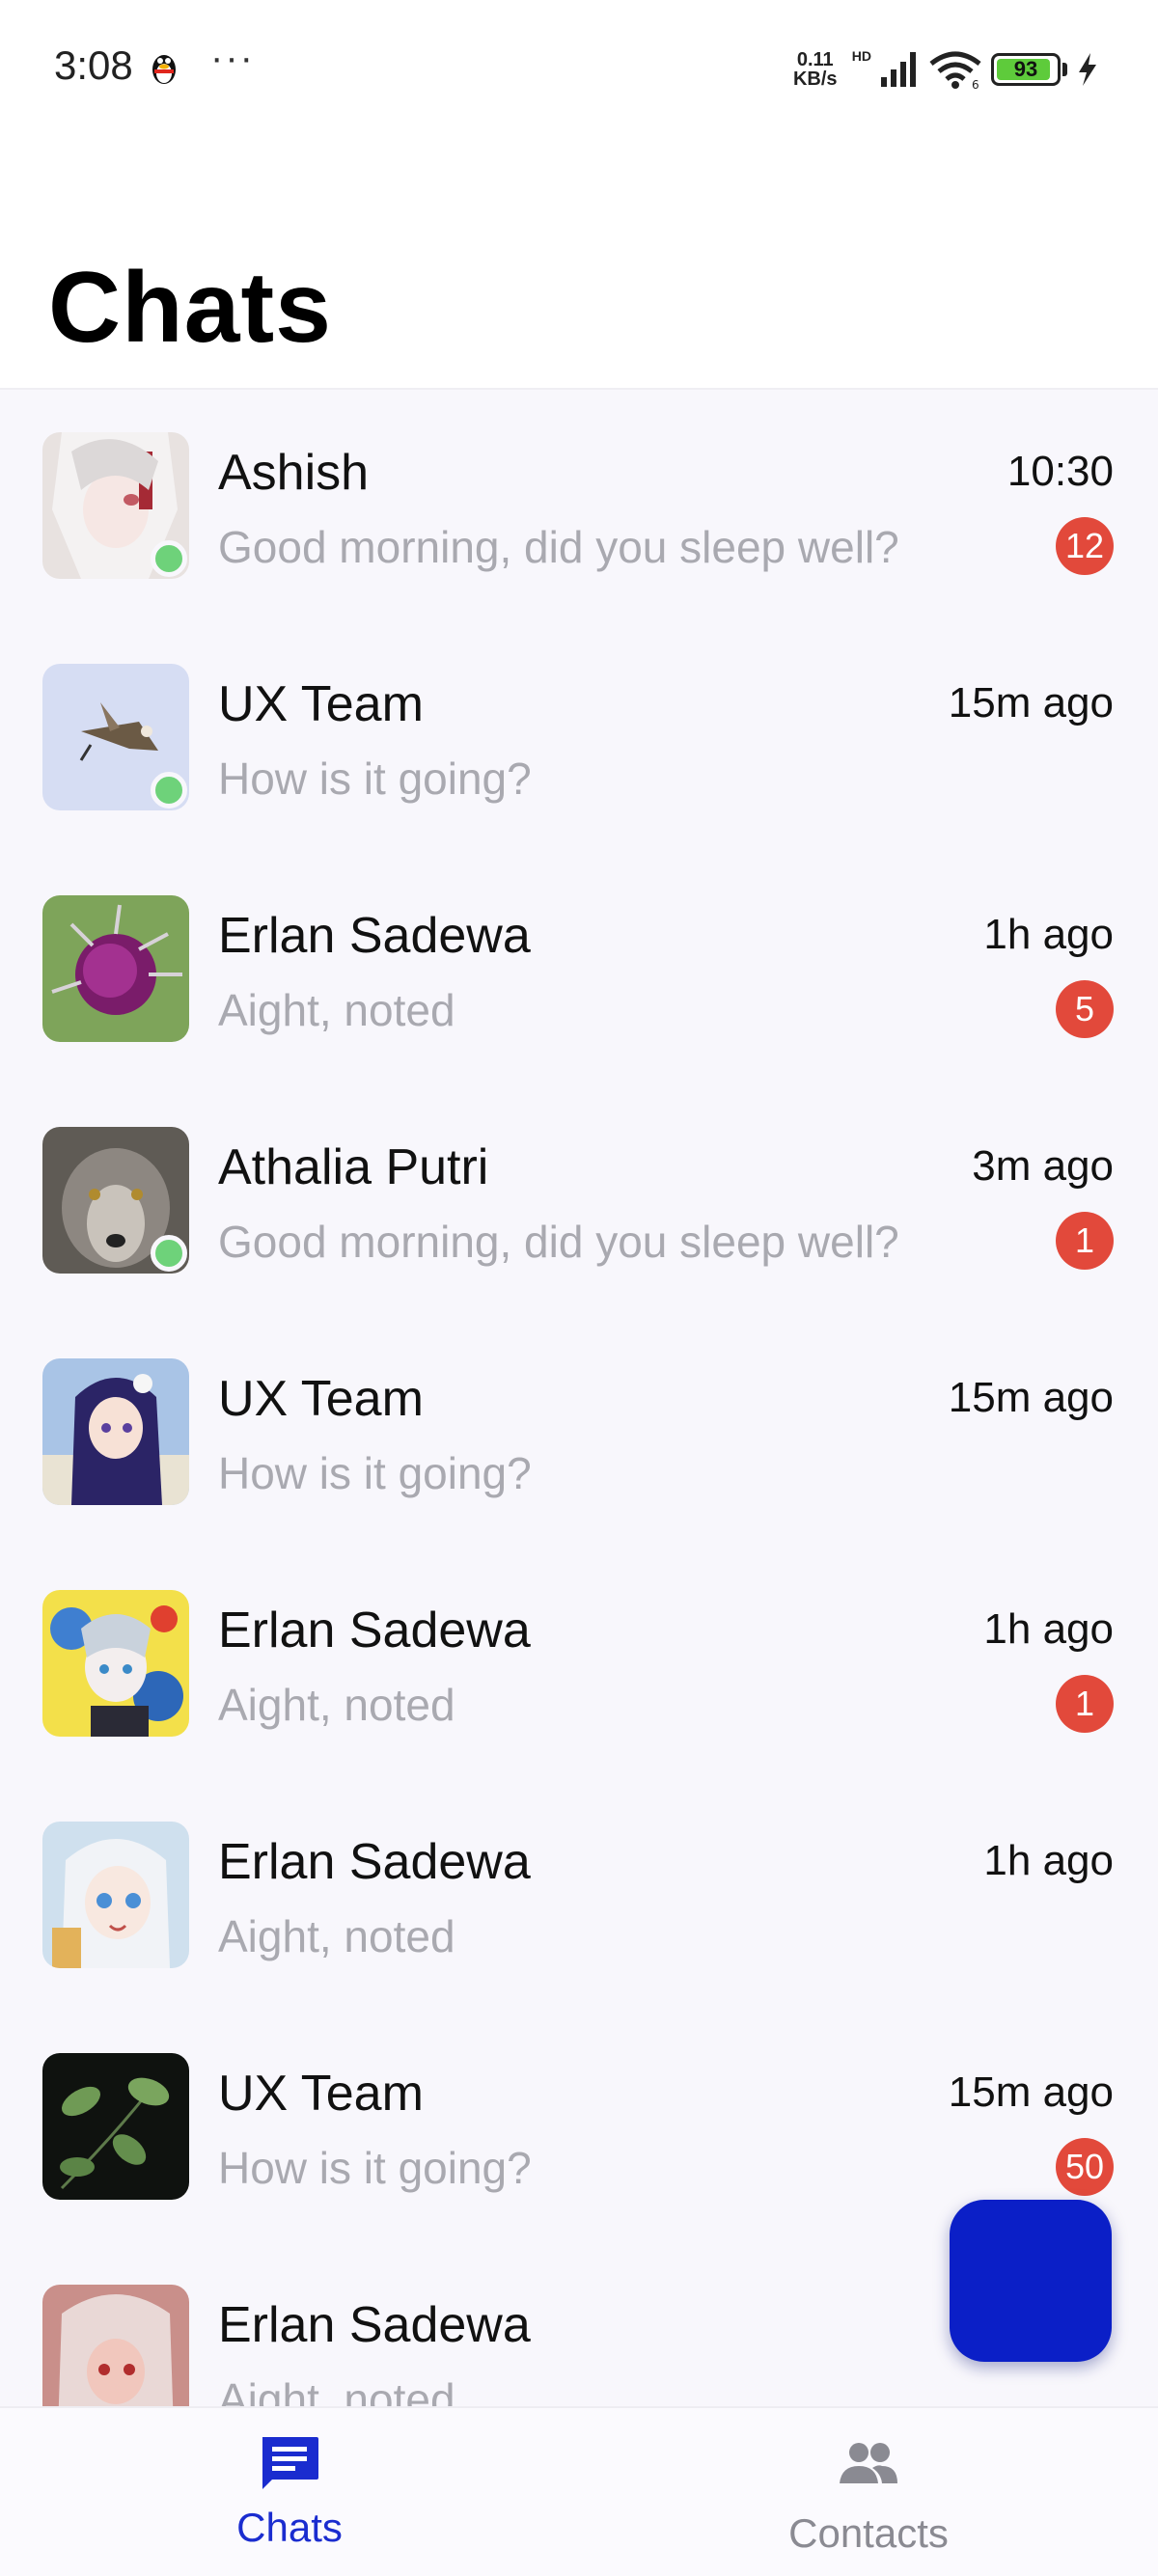 The width and height of the screenshot is (1158, 2576). What do you see at coordinates (579, 1895) in the screenshot?
I see `chat-list-item: Erlan Sadewa 1h ago Aight, noted` at bounding box center [579, 1895].